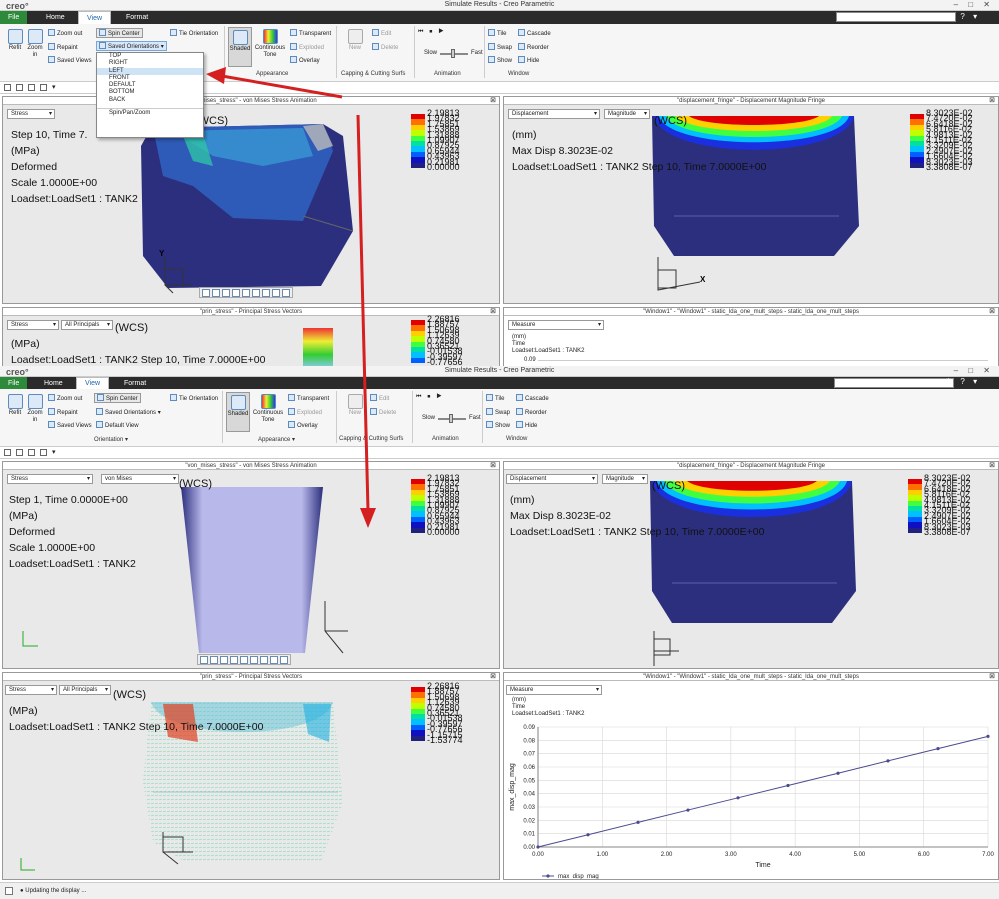 The width and height of the screenshot is (999, 899). I want to click on orientation-icon, so click(102, 45).